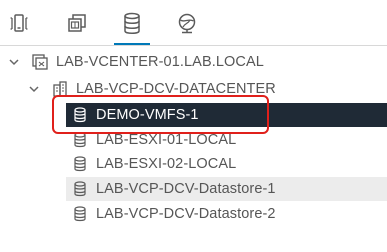 The height and width of the screenshot is (252, 387). I want to click on vcenter-icon, so click(40, 62).